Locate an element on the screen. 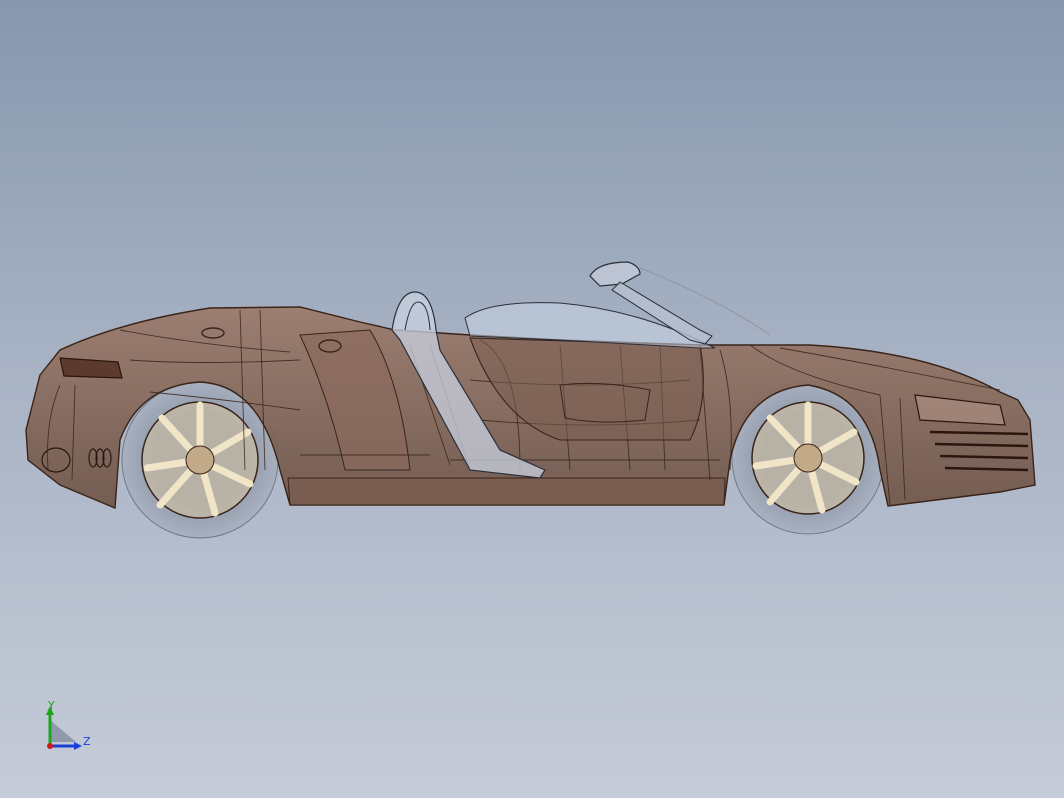 The image size is (1064, 798). orientation-triad: Y Z is located at coordinates (71, 727).